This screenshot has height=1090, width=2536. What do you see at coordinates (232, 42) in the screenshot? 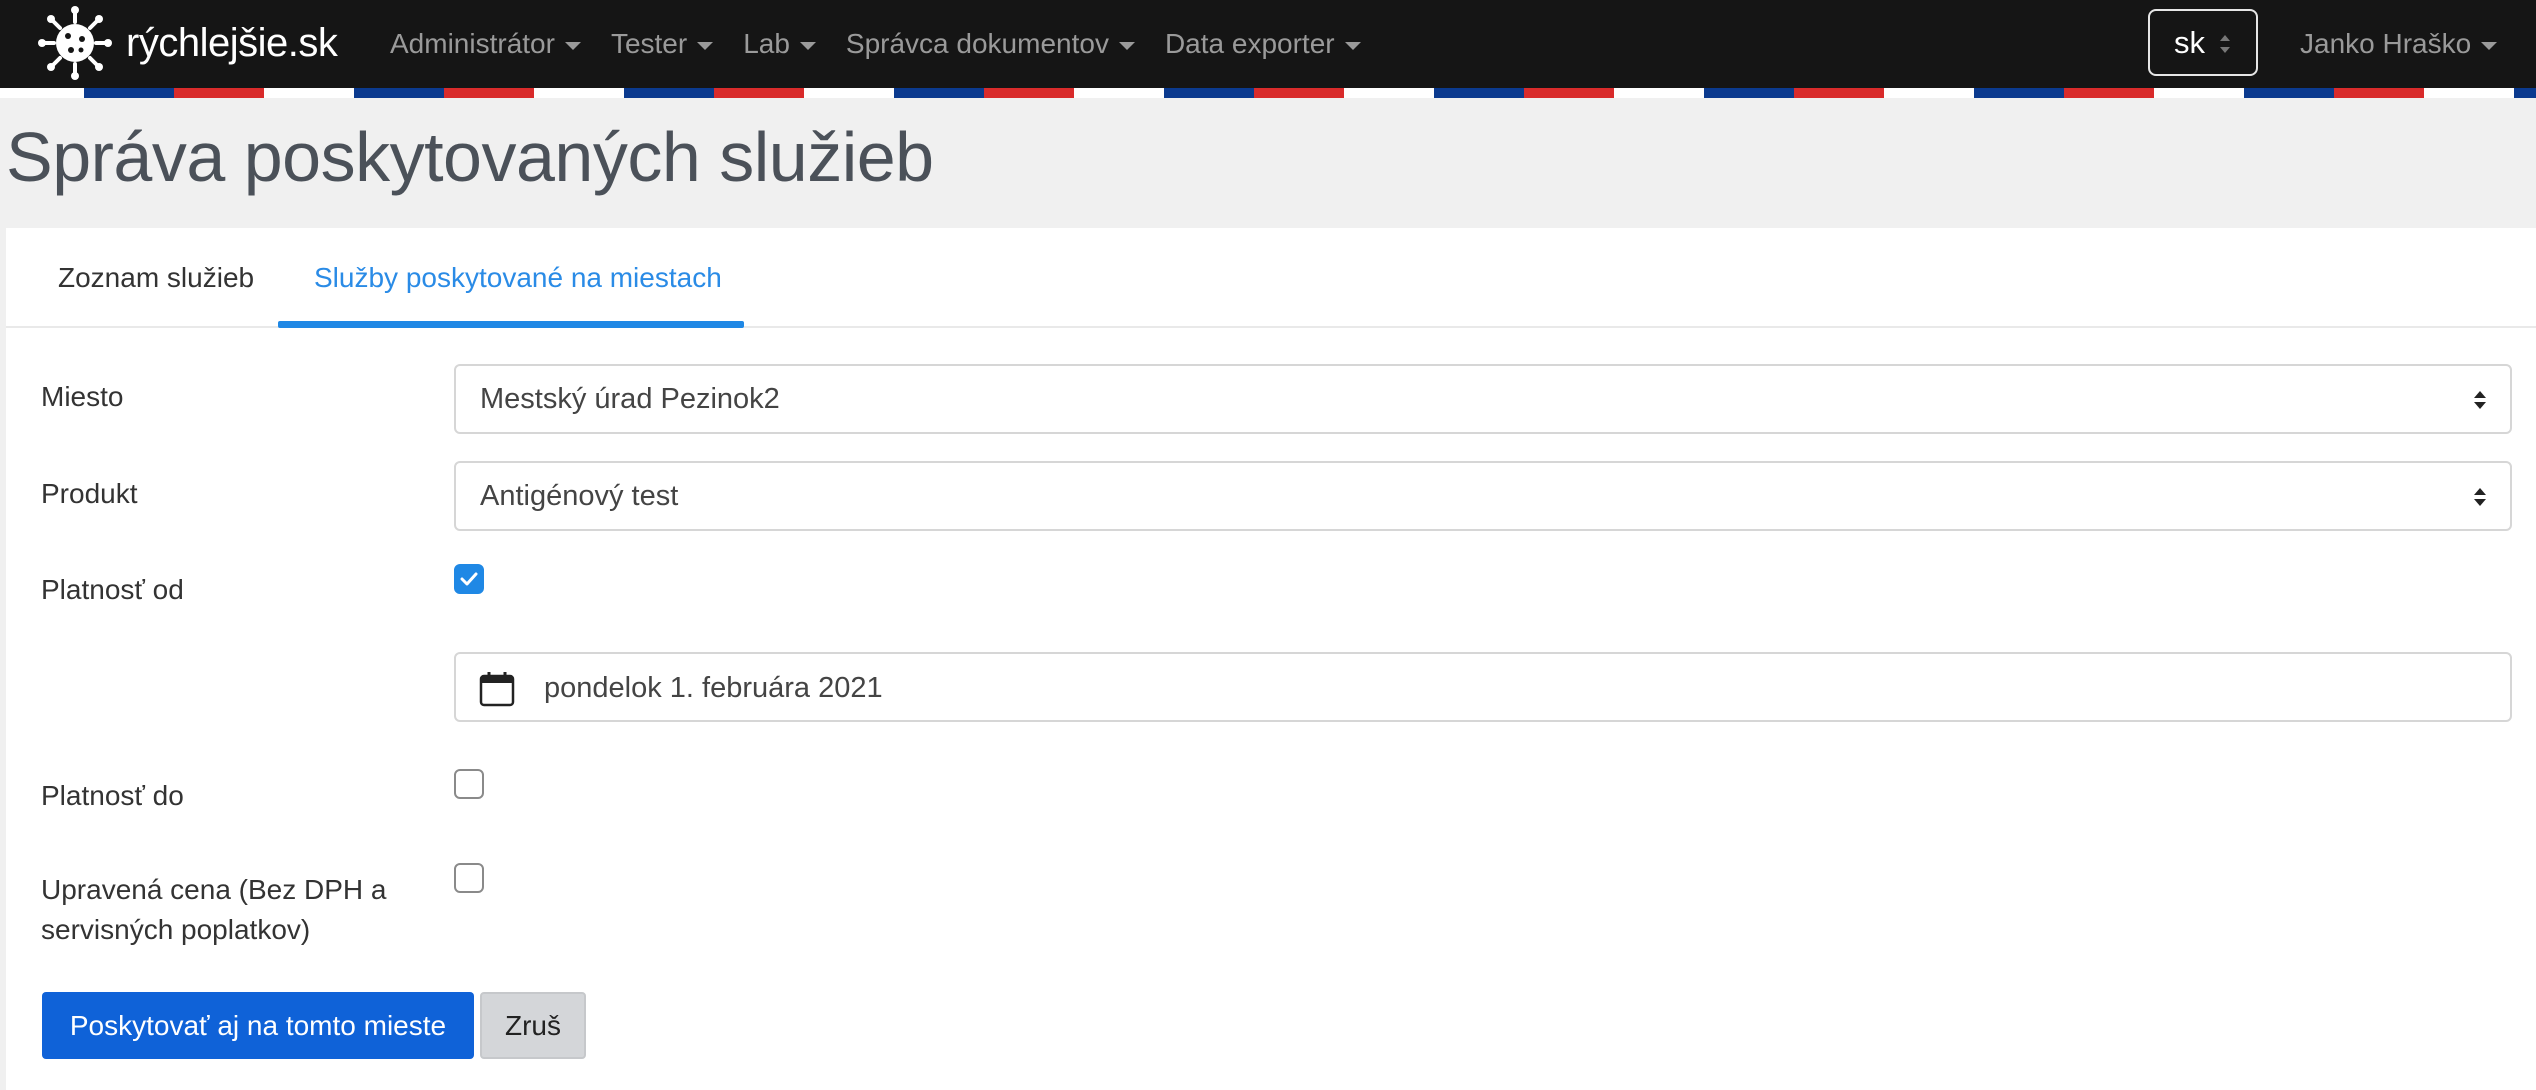
I see `brand-name: rýchlejšie.sk` at bounding box center [232, 42].